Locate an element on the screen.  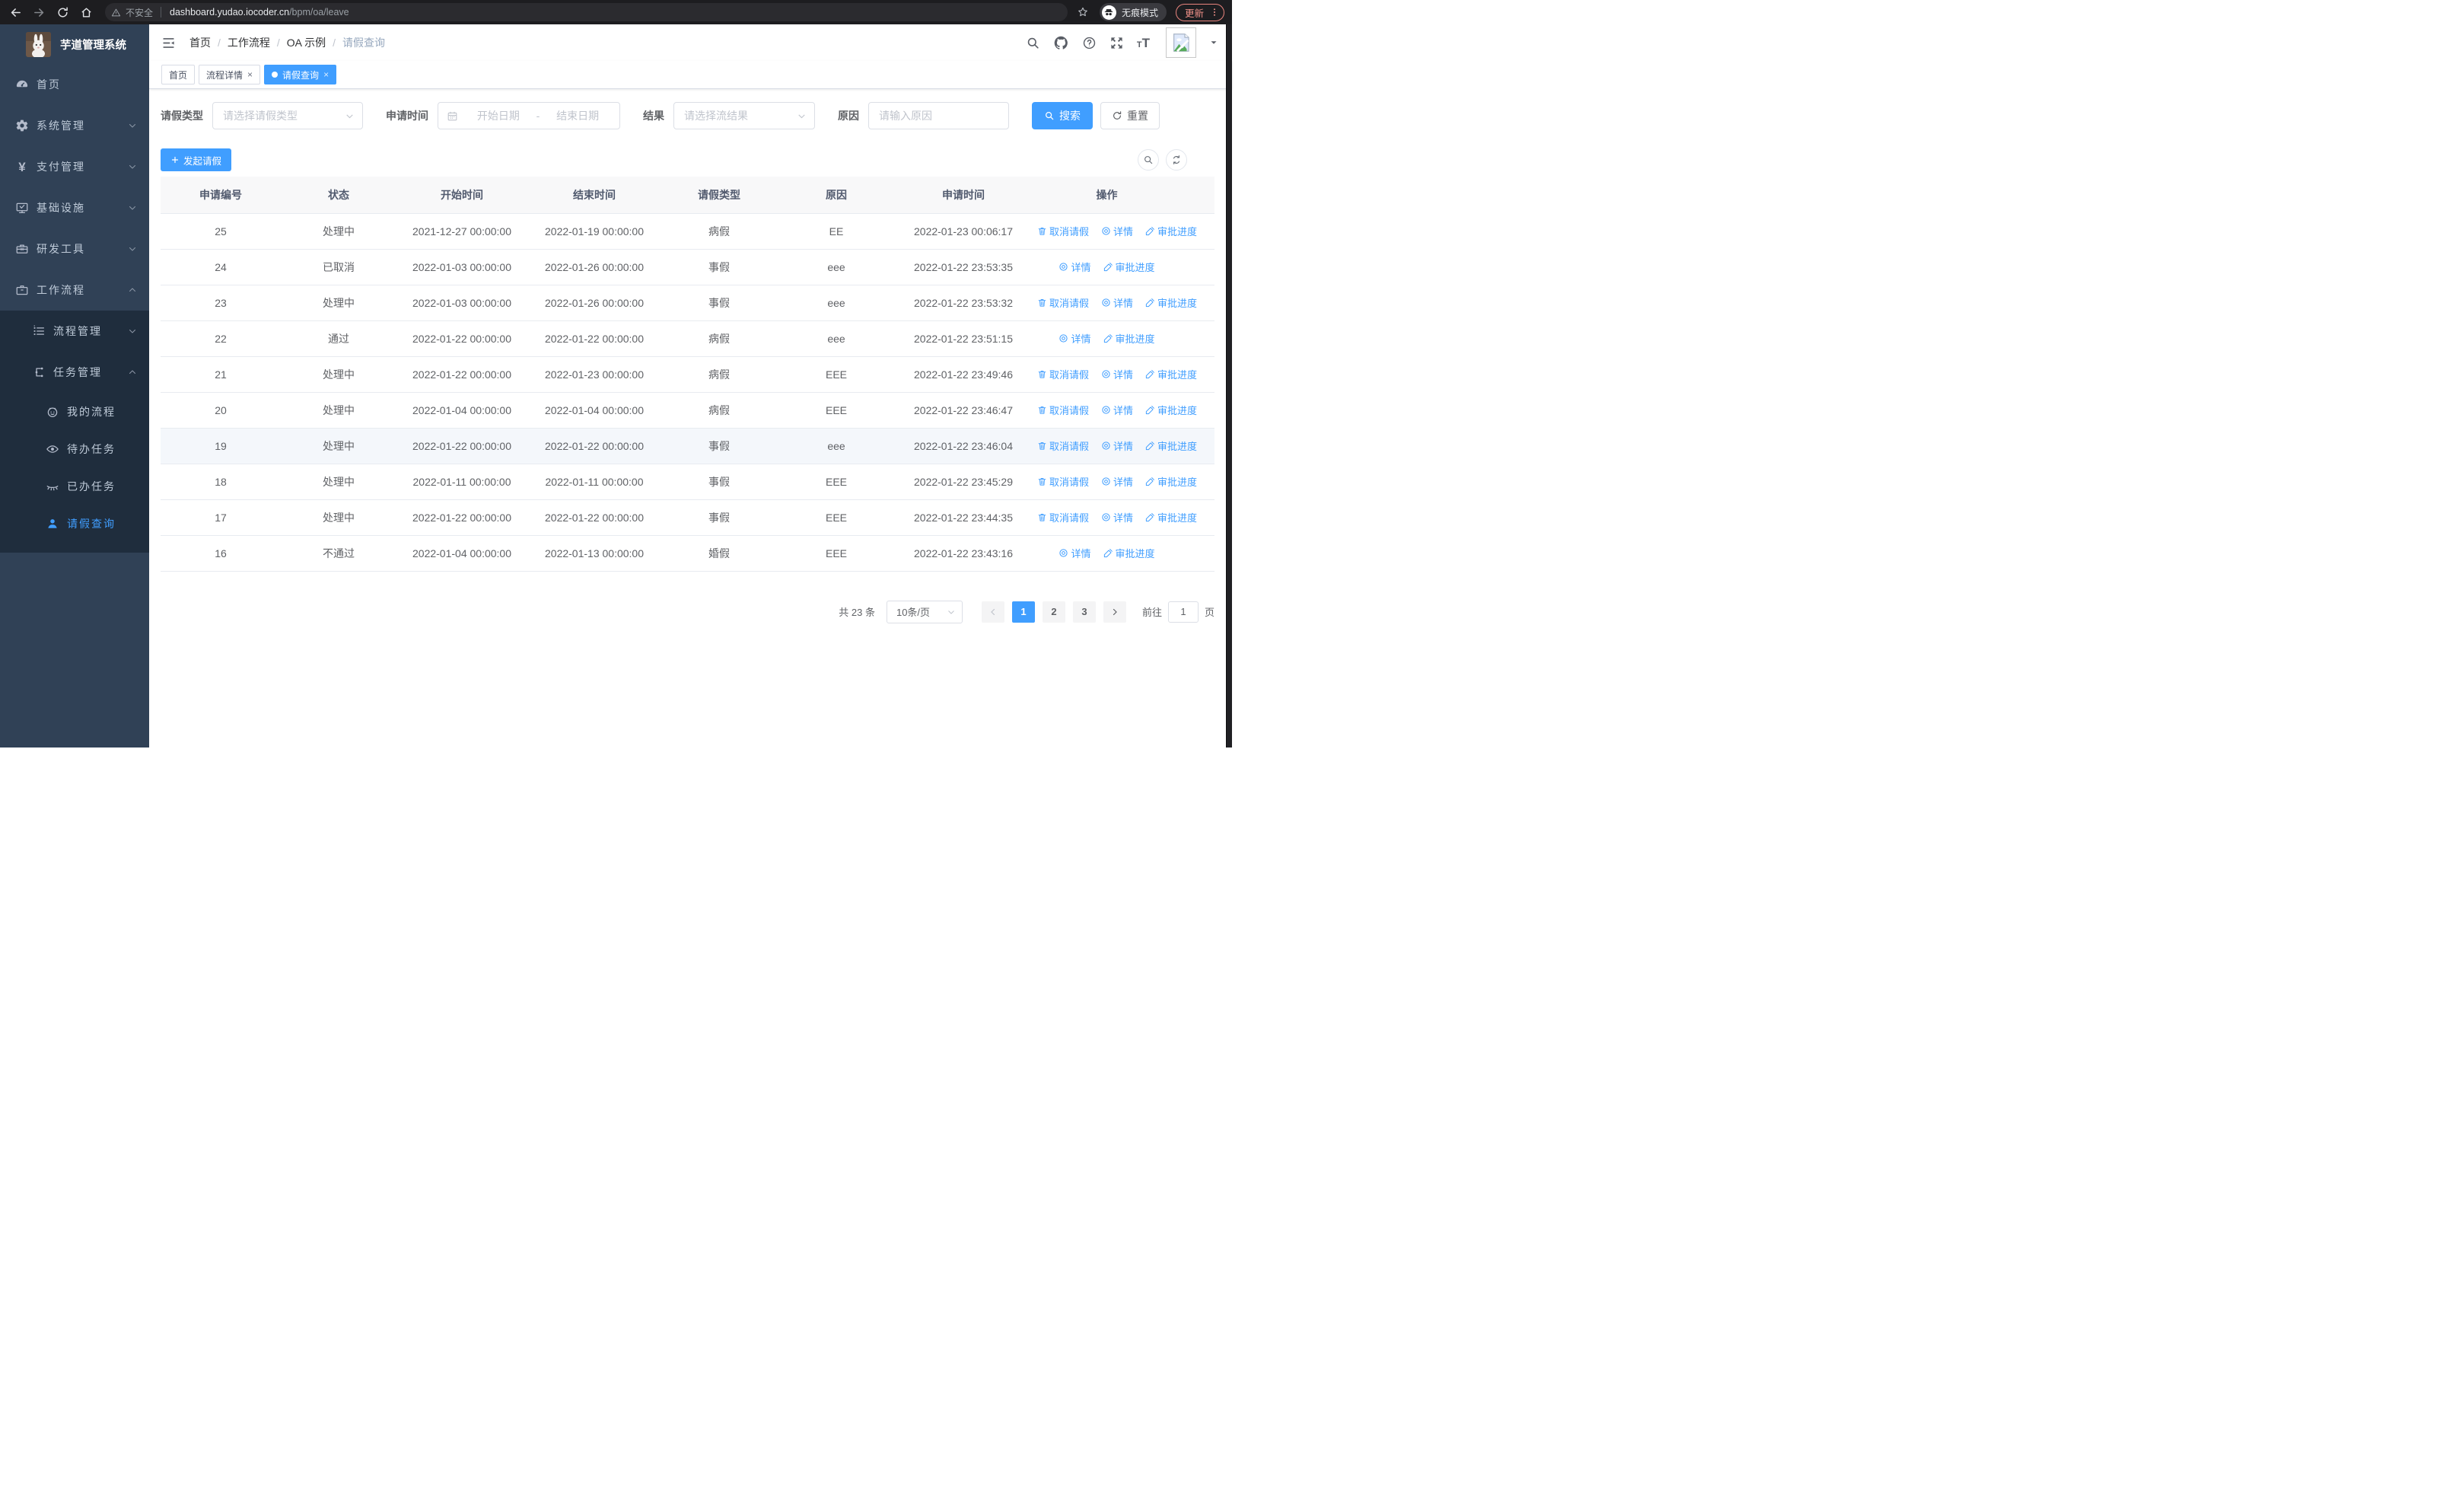
result-select: 请选择流结果 is located at coordinates (744, 116).